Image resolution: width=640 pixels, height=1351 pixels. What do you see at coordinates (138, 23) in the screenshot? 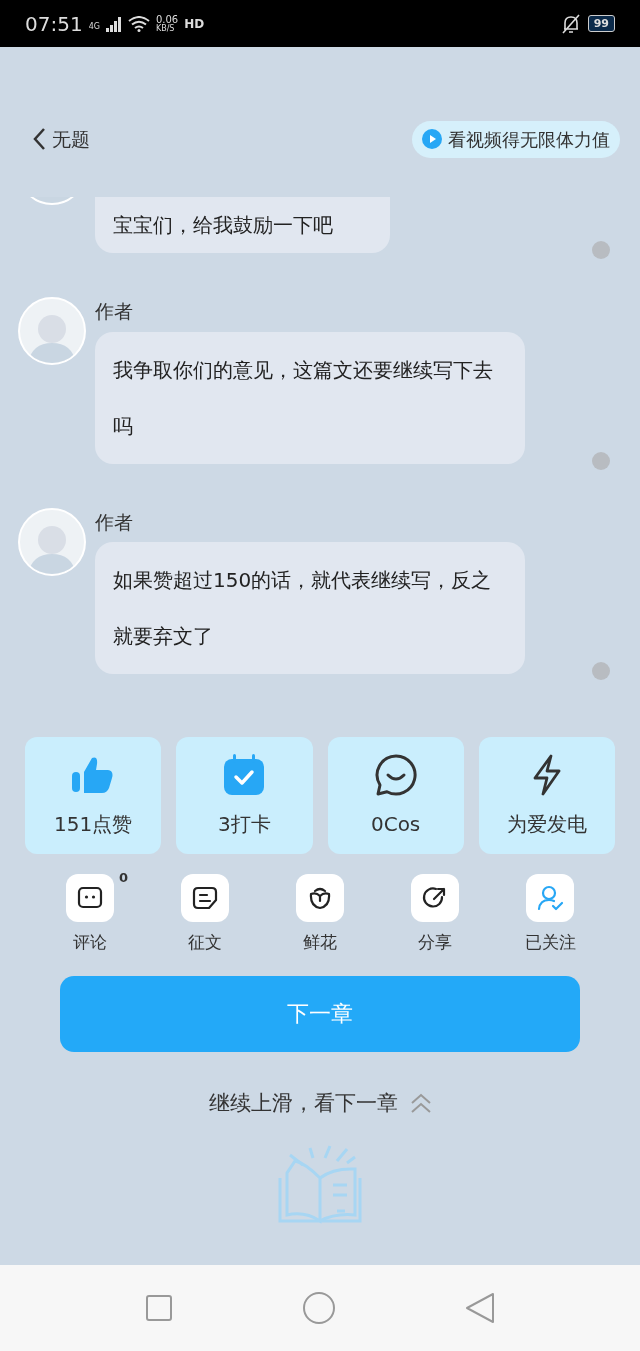
I see `wifi-icon` at bounding box center [138, 23].